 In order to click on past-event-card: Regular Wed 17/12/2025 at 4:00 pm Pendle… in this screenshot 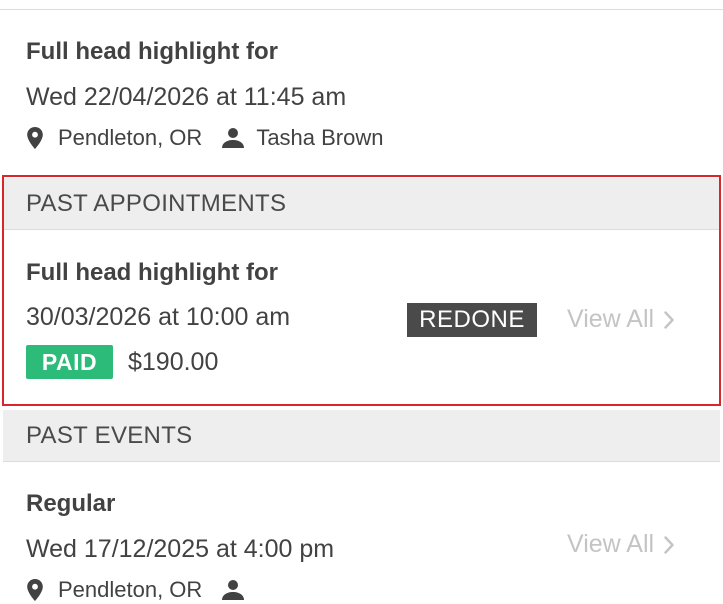, I will do `click(180, 547)`.